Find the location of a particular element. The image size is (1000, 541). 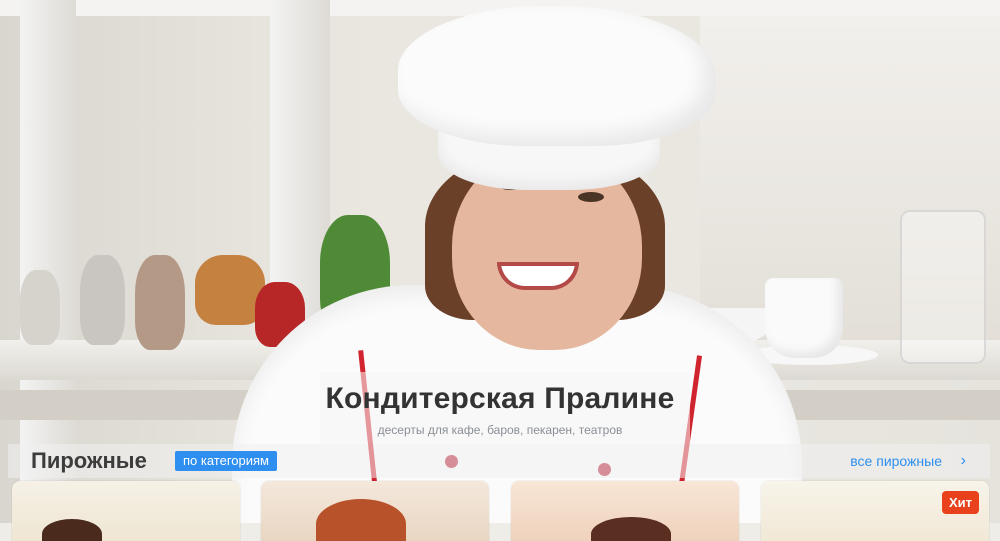

all-pastries-link: все пирожные is located at coordinates (896, 461).